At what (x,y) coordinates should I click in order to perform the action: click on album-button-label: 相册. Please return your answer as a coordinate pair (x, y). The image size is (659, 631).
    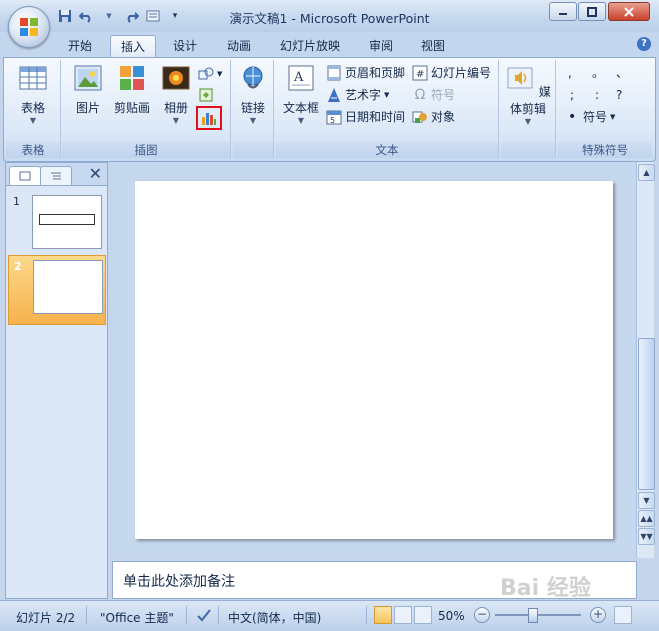
    Looking at the image, I should click on (175, 108).